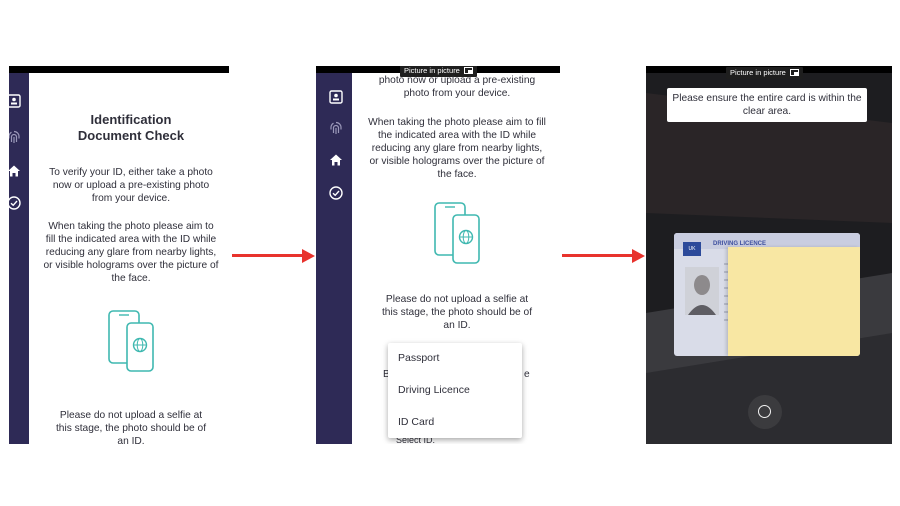 Image resolution: width=900 pixels, height=506 pixels. Describe the element at coordinates (758, 72) in the screenshot. I see `pip-label: Picture in picture` at that location.